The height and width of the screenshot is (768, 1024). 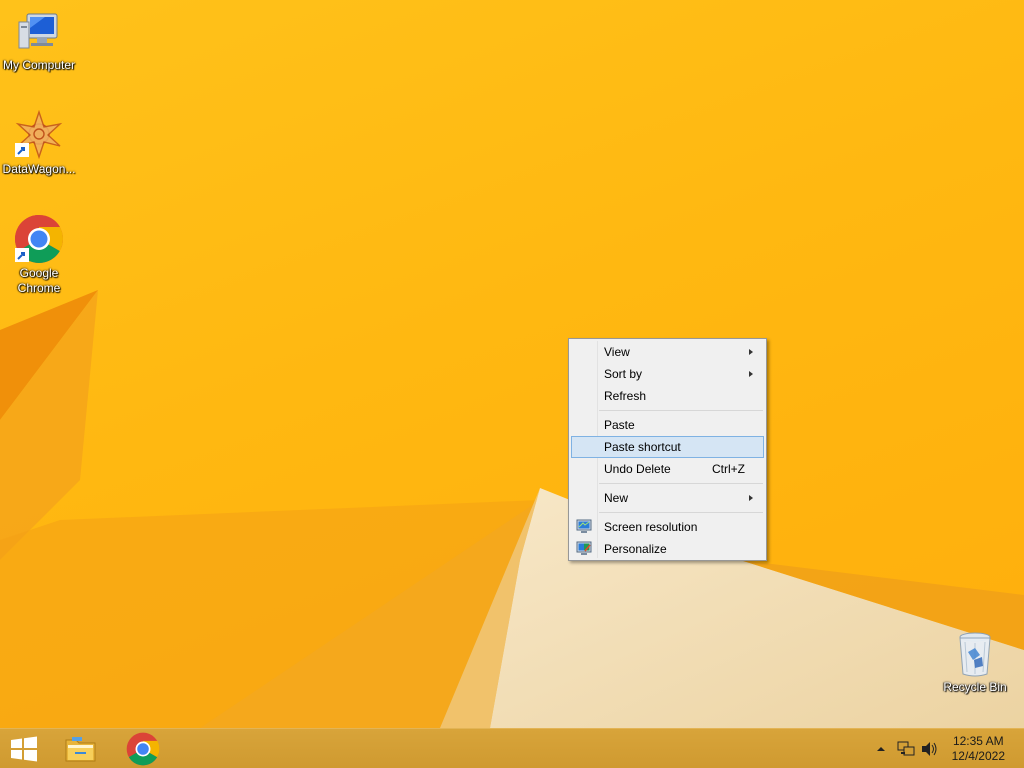 I want to click on personalize-icon, so click(x=584, y=548).